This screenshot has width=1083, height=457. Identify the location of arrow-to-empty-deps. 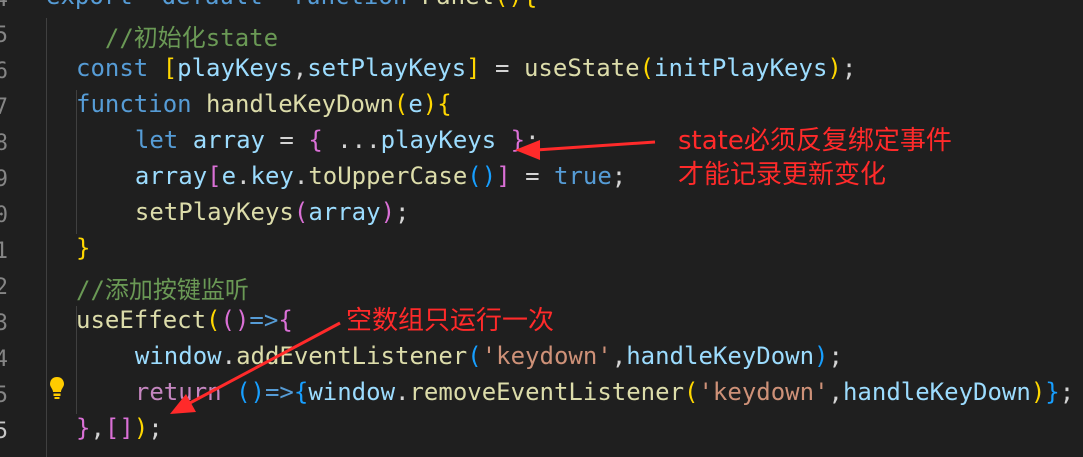
(264, 363).